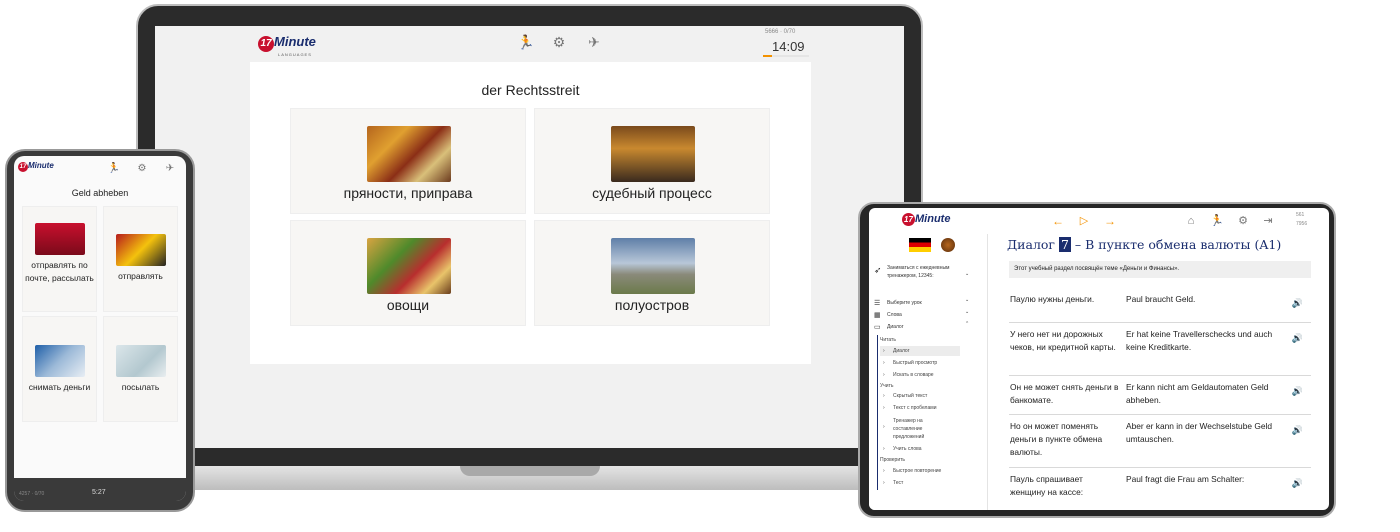 This screenshot has width=1400, height=532. What do you see at coordinates (653, 266) in the screenshot?
I see `peninsula-image` at bounding box center [653, 266].